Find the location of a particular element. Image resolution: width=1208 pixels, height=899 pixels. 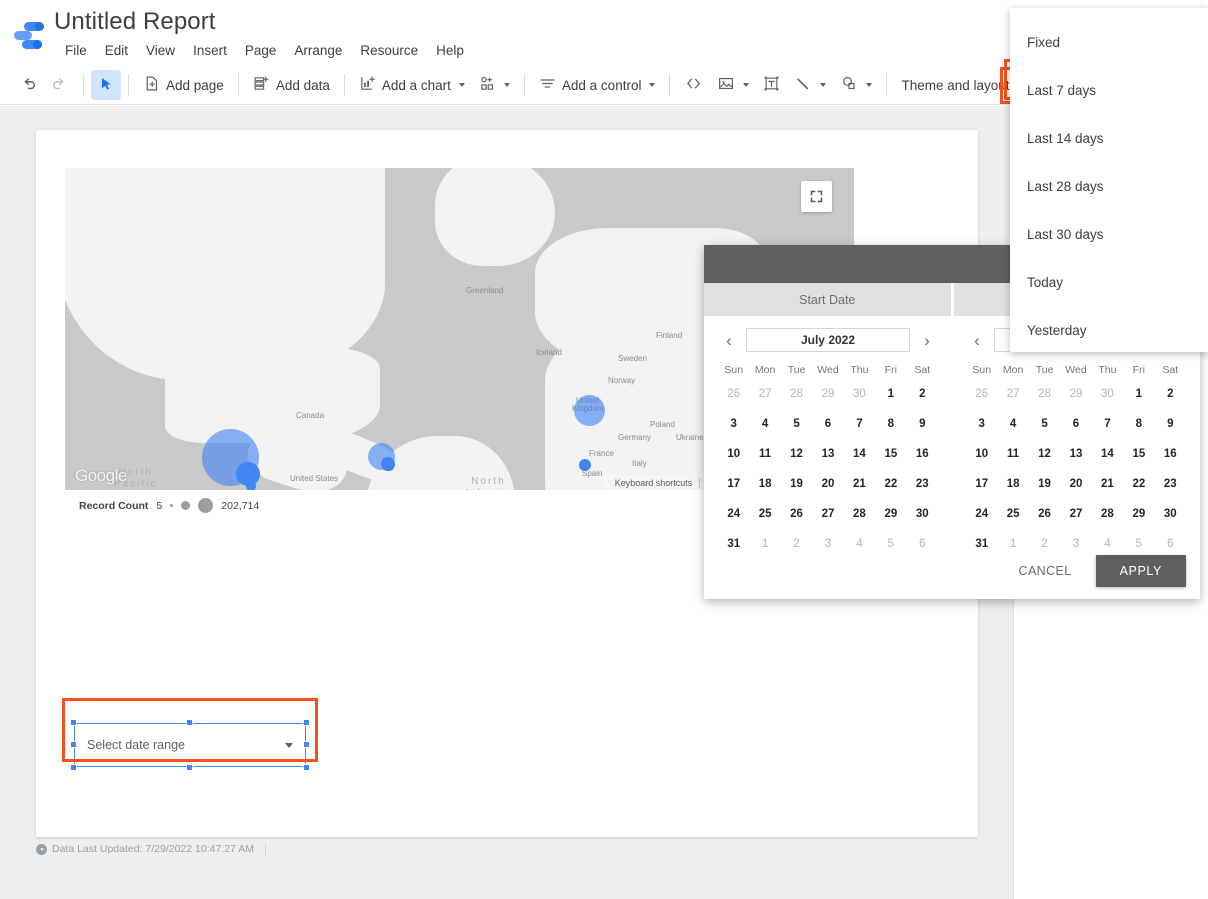

next-month-button-start: › is located at coordinates (927, 340).